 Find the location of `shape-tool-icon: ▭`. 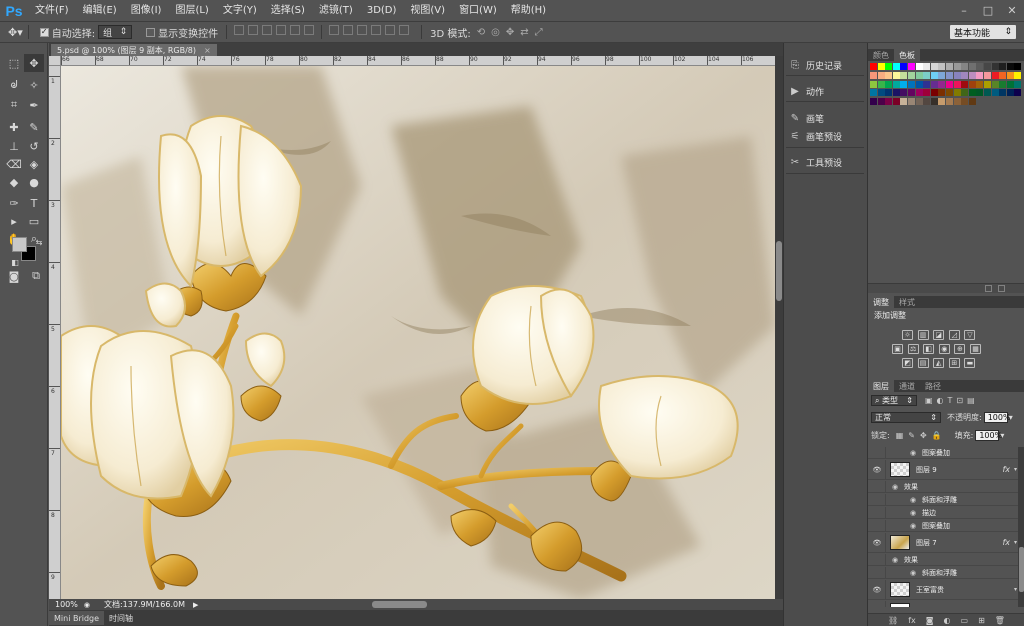

shape-tool-icon: ▭ is located at coordinates (34, 221).